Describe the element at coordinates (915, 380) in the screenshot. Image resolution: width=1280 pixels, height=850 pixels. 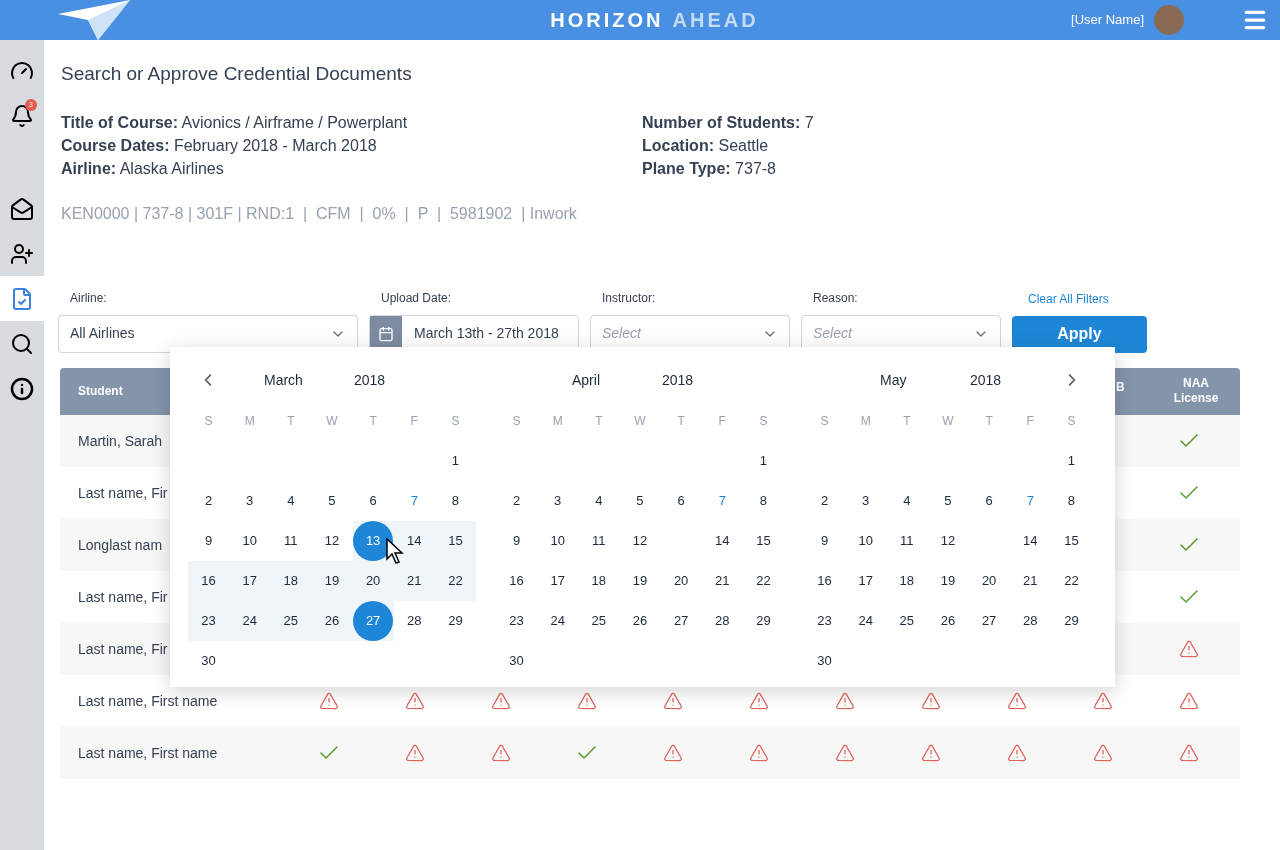
I see `month-label: May` at that location.